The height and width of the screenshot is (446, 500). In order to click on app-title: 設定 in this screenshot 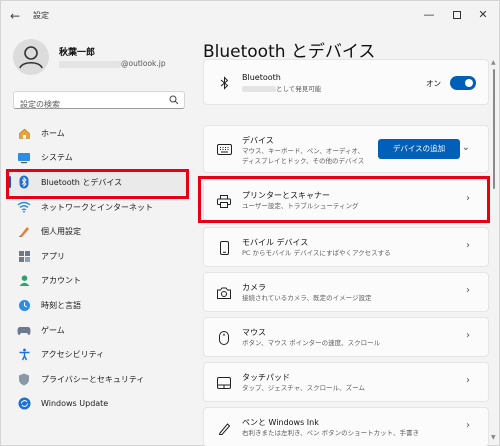, I will do `click(41, 15)`.